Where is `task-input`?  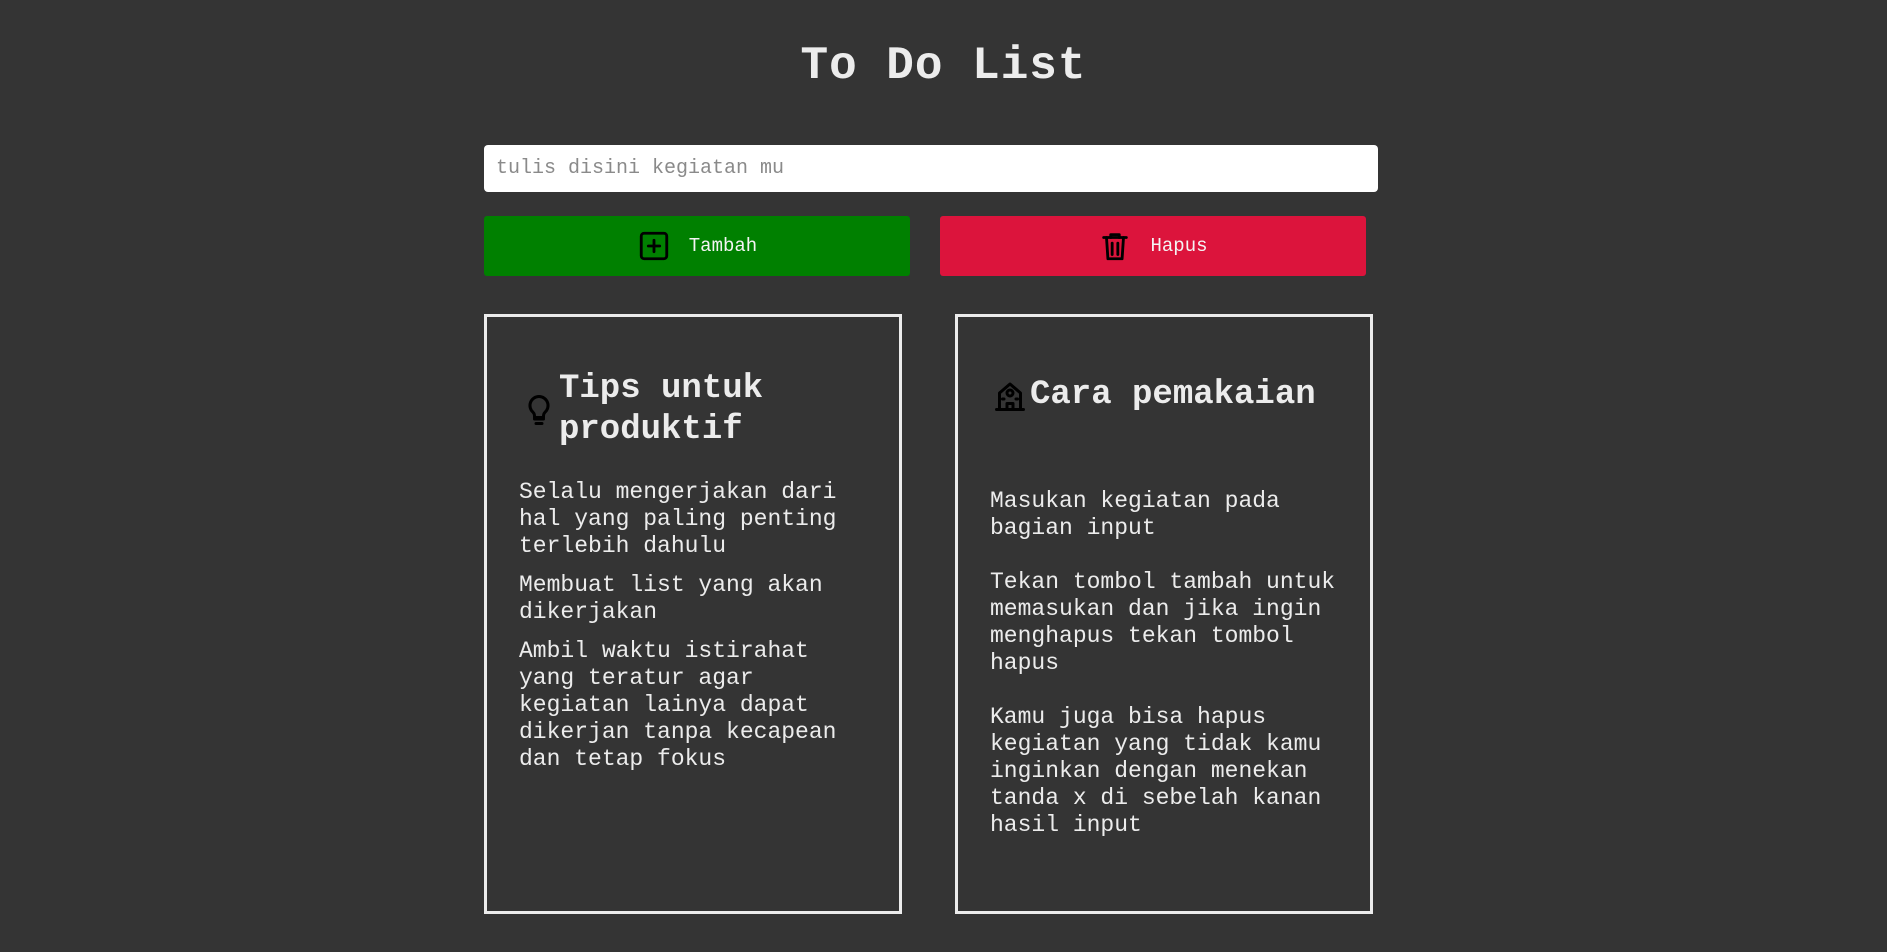 task-input is located at coordinates (931, 168).